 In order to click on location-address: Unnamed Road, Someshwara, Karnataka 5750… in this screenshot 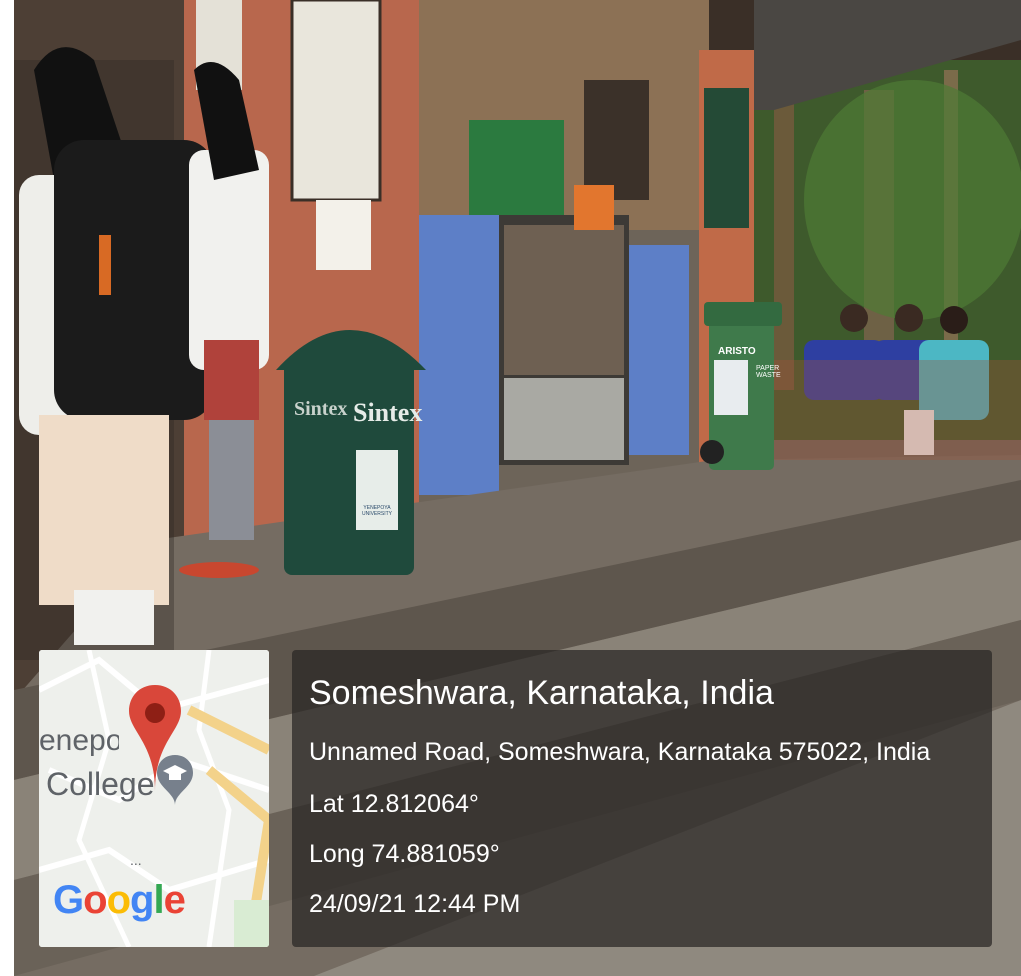, I will do `click(620, 752)`.